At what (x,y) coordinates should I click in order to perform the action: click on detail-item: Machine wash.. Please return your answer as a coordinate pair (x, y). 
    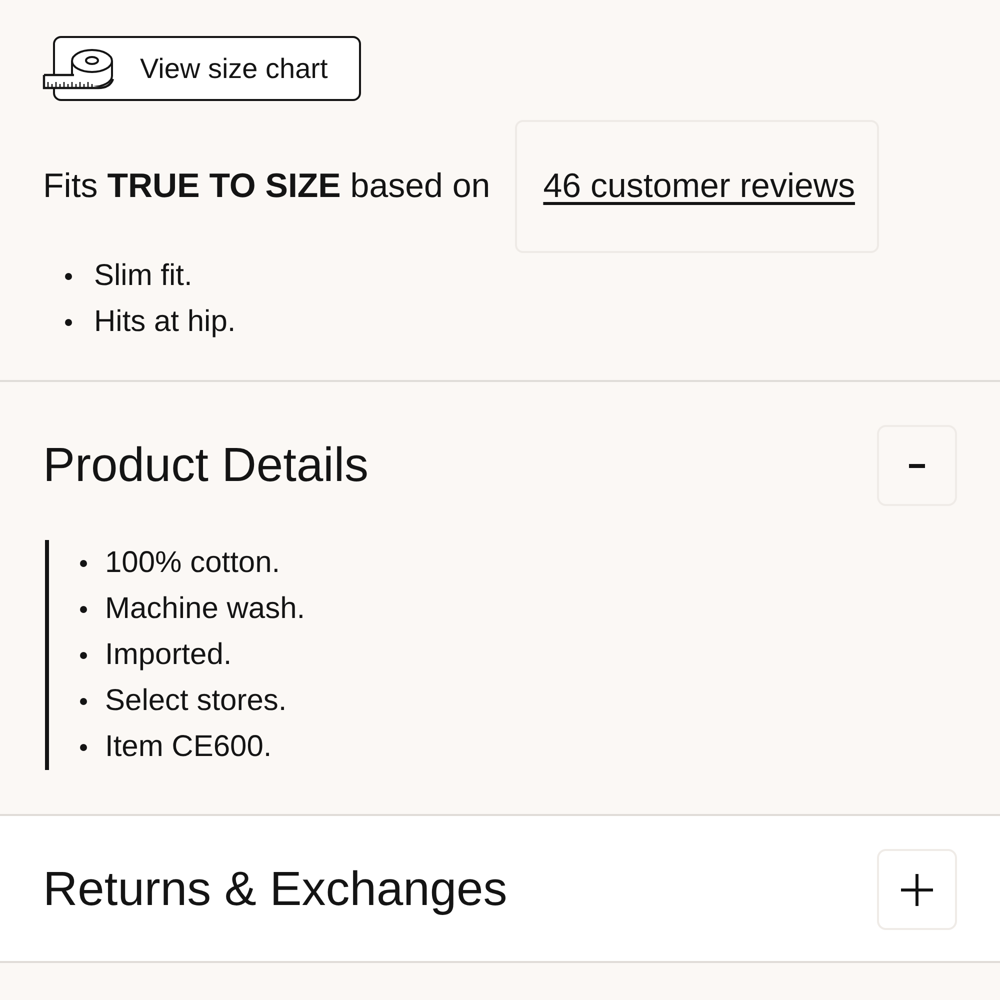
    Looking at the image, I should click on (205, 609).